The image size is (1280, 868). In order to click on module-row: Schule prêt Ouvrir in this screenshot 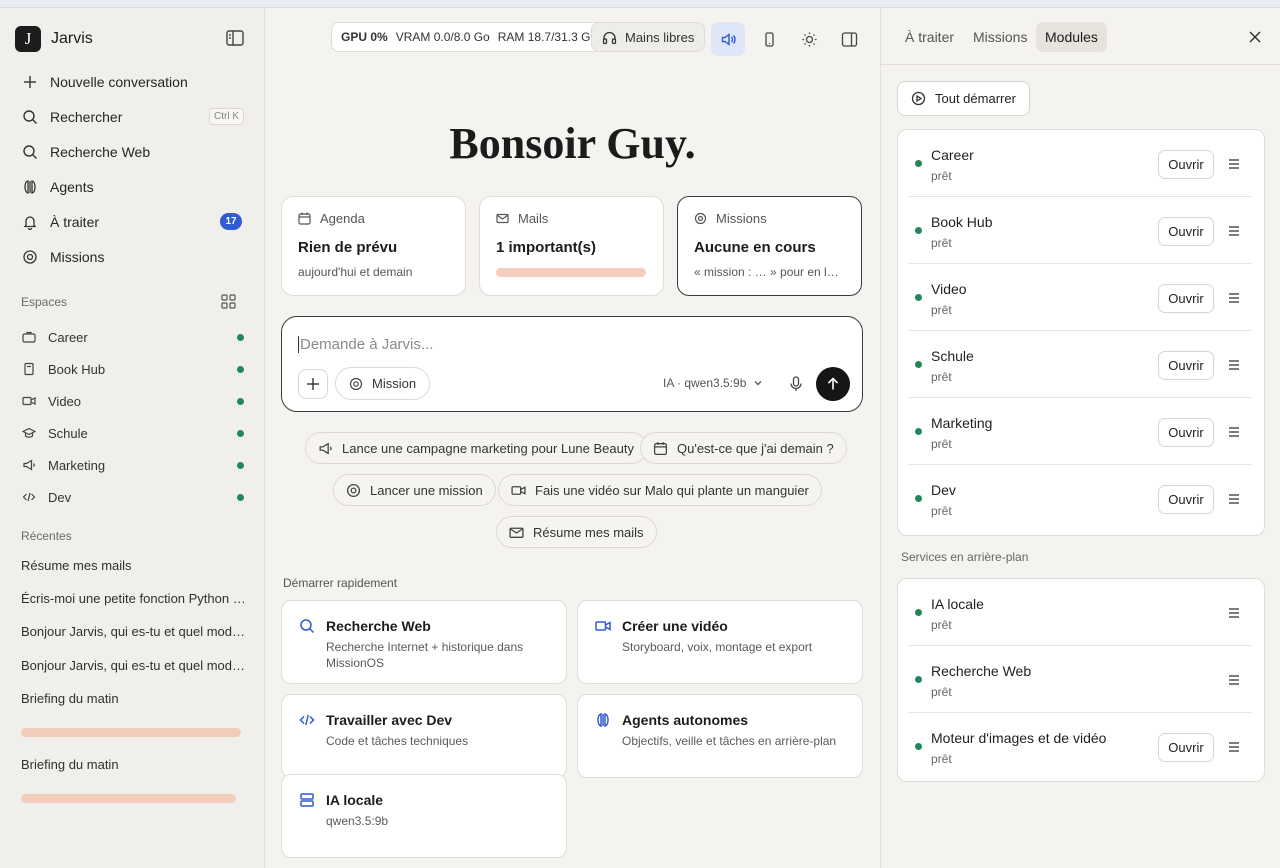, I will do `click(1080, 364)`.